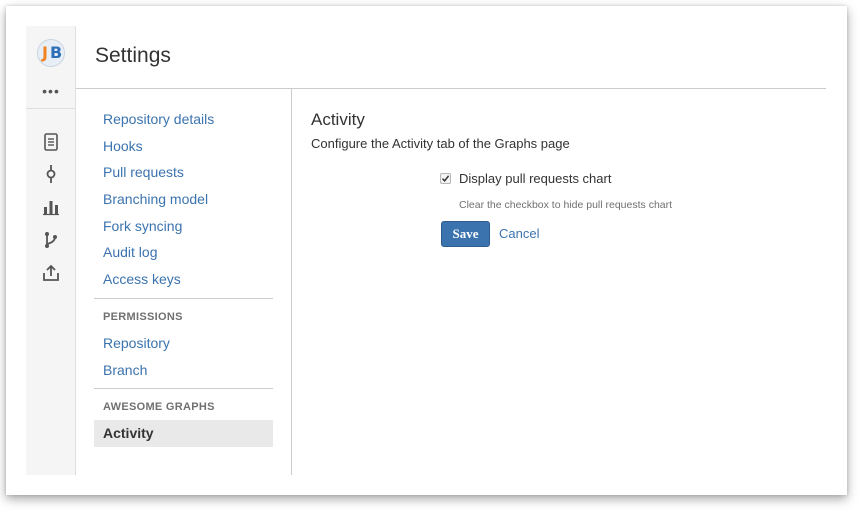 This screenshot has height=524, width=860. What do you see at coordinates (159, 407) in the screenshot?
I see `nav-heading-awesome-graphs: AWESOME GRAPHS` at bounding box center [159, 407].